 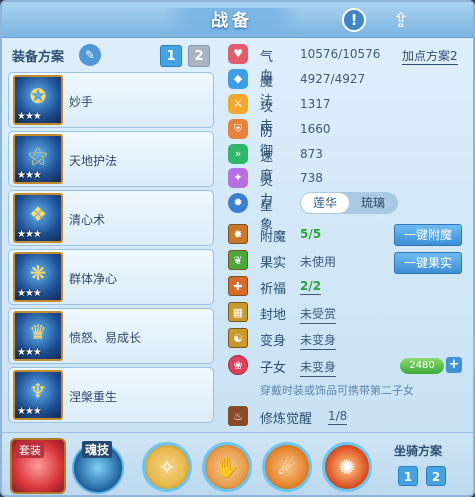 What do you see at coordinates (238, 154) in the screenshot?
I see `speed-icon: »` at bounding box center [238, 154].